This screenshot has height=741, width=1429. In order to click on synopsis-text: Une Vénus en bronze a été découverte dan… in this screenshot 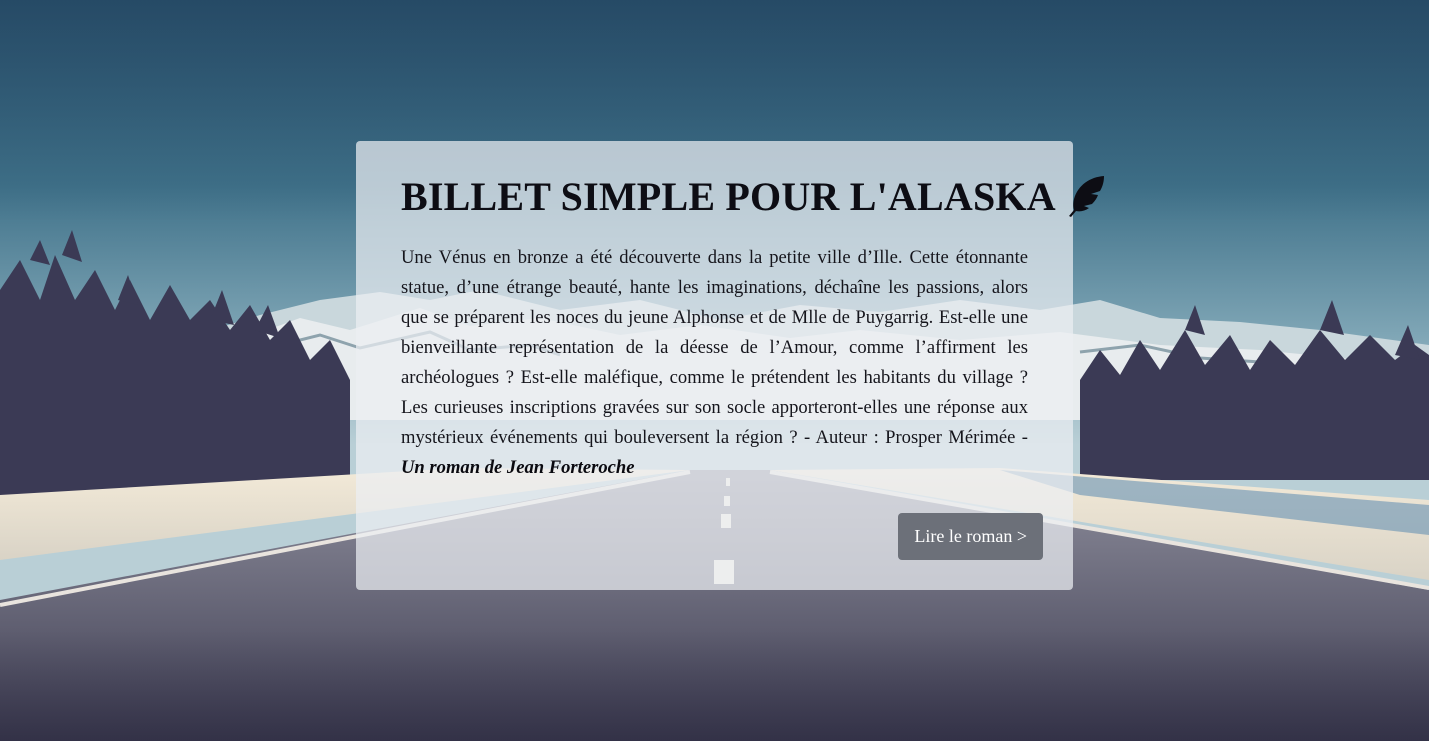, I will do `click(714, 347)`.